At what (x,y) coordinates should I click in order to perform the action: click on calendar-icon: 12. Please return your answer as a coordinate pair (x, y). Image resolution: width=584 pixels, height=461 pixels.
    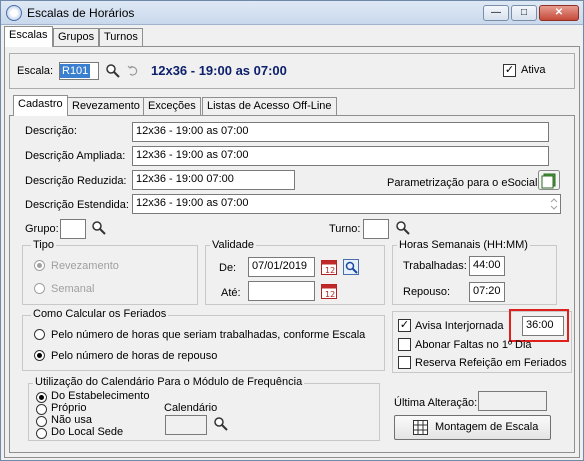
    Looking at the image, I should click on (329, 267).